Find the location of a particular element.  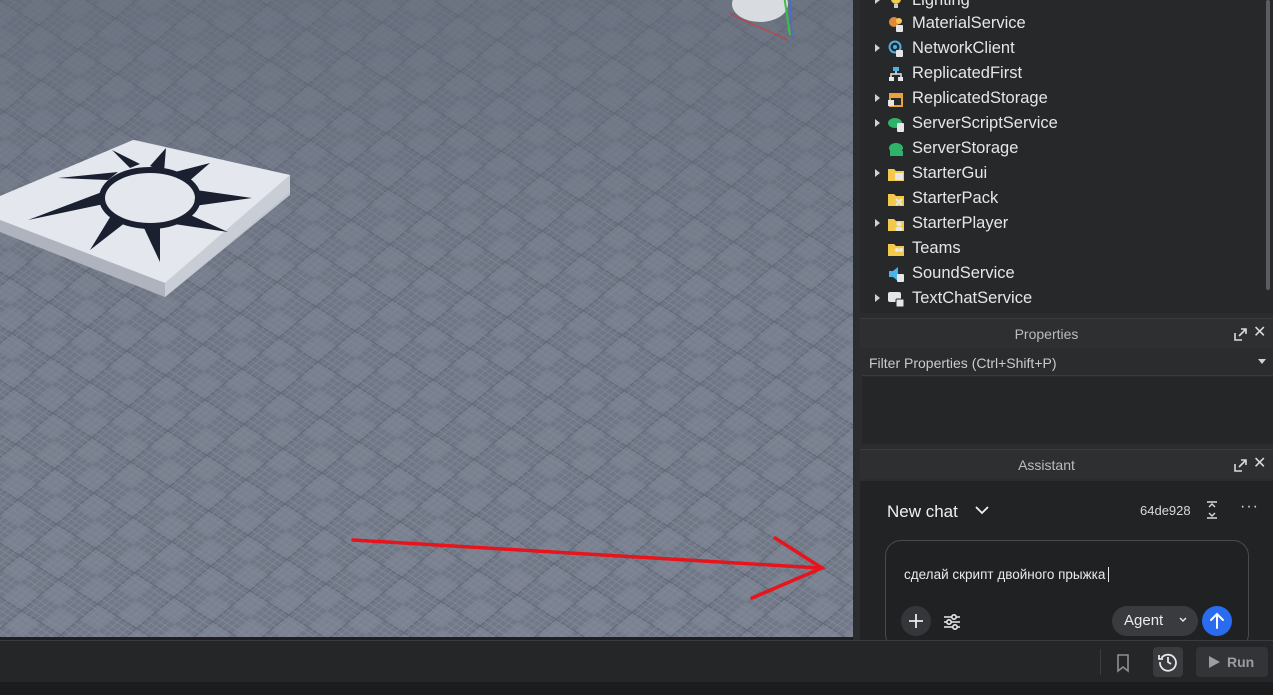

mode-select-button: Agent is located at coordinates (1155, 621).